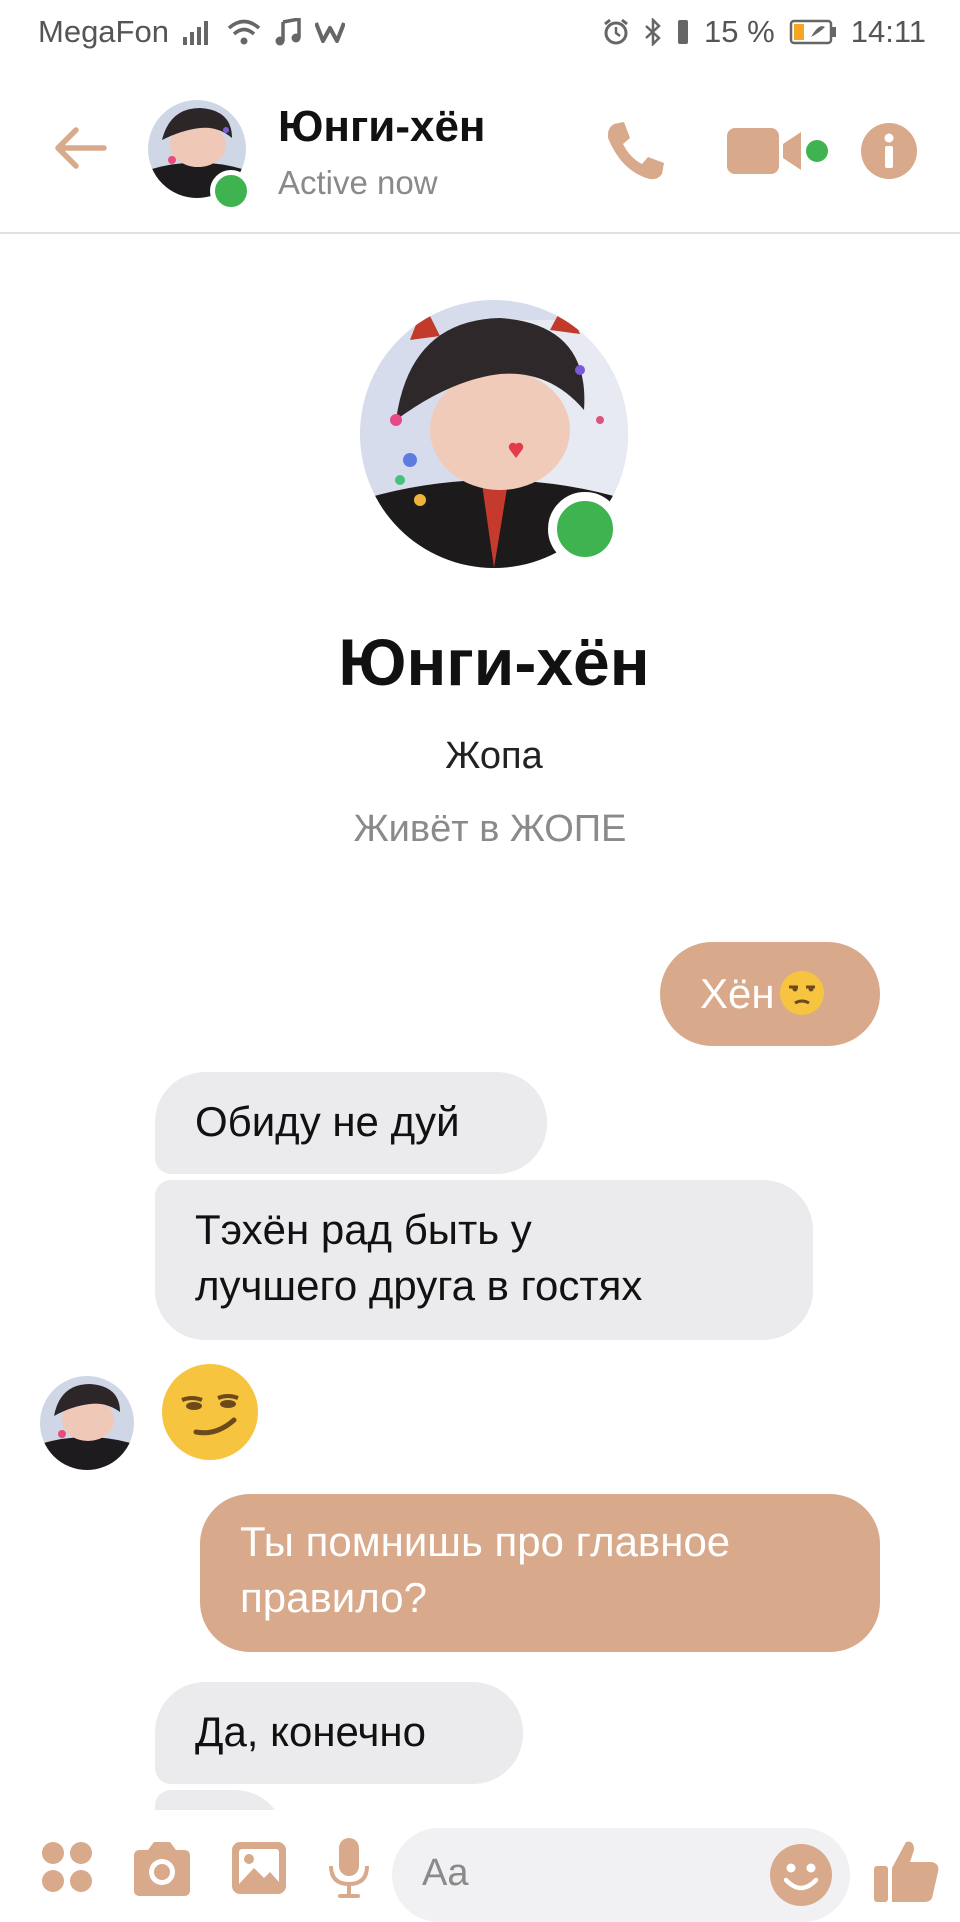  I want to click on message-composer: Aa, so click(480, 1866).